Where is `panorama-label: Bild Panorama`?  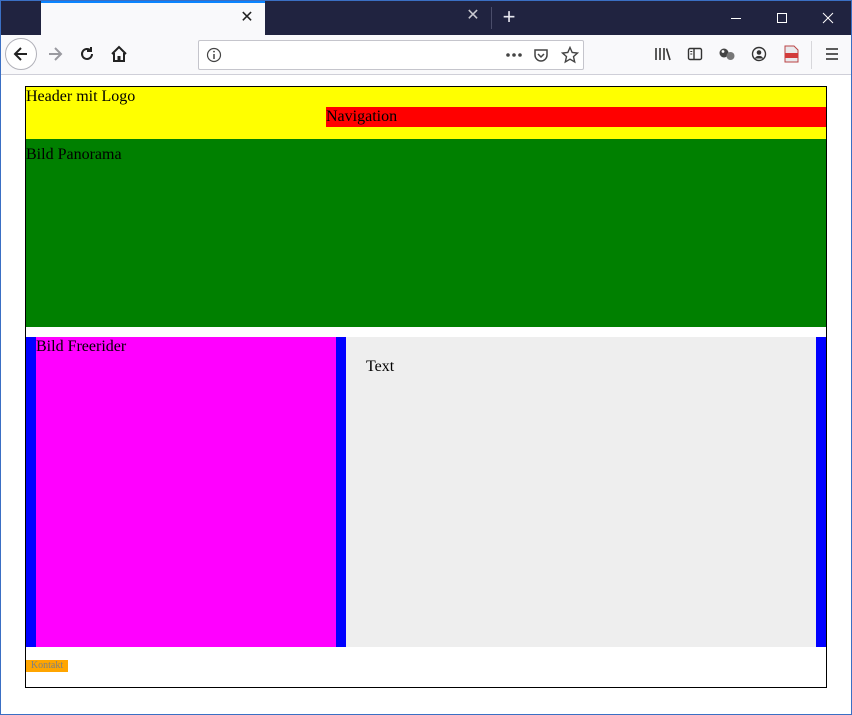
panorama-label: Bild Panorama is located at coordinates (74, 154).